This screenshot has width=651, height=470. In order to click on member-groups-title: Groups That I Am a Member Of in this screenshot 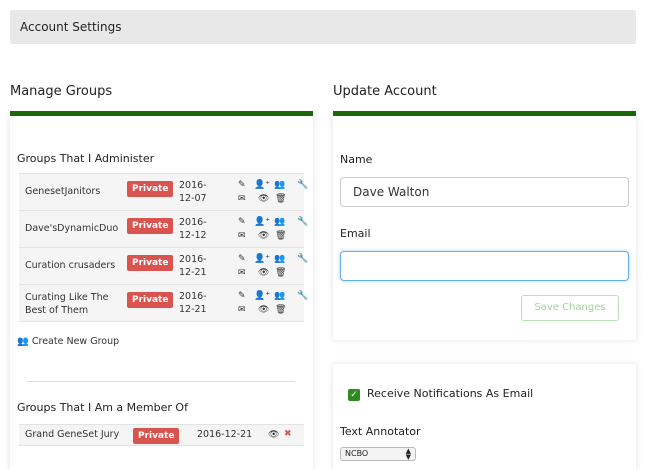, I will do `click(102, 407)`.